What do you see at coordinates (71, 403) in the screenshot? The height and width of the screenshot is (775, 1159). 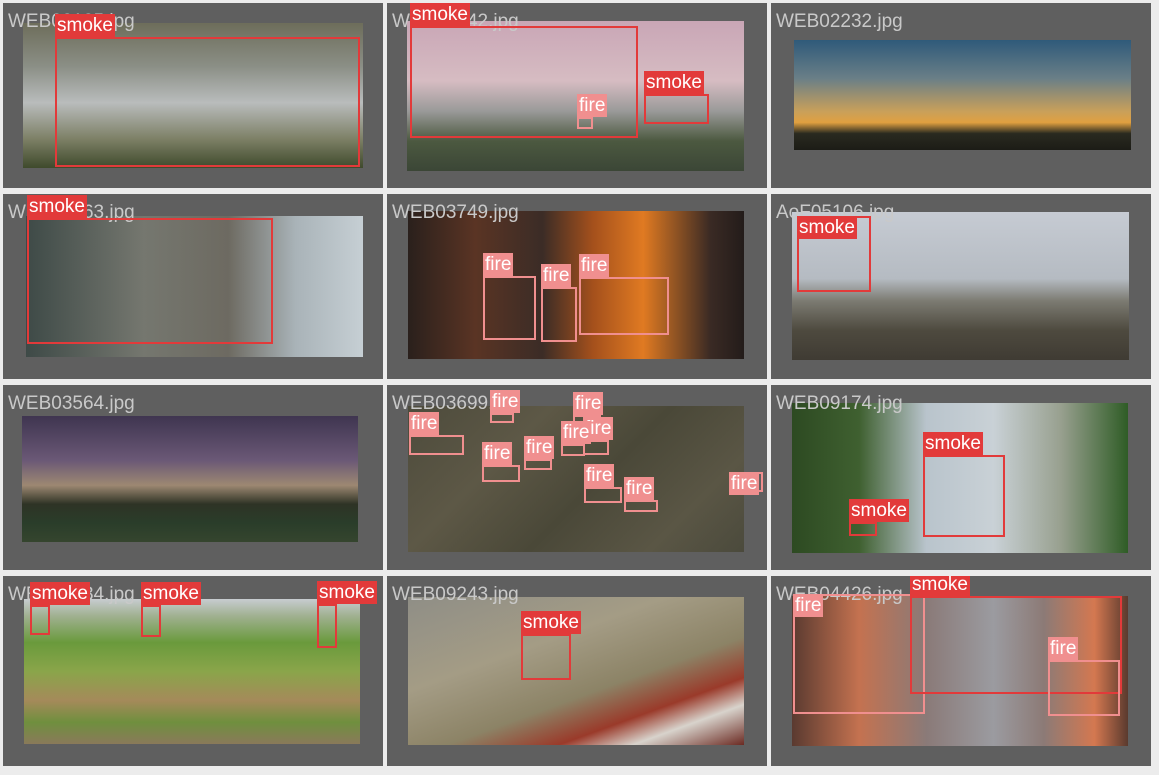 I see `image-filename: WEB03564.jpg` at bounding box center [71, 403].